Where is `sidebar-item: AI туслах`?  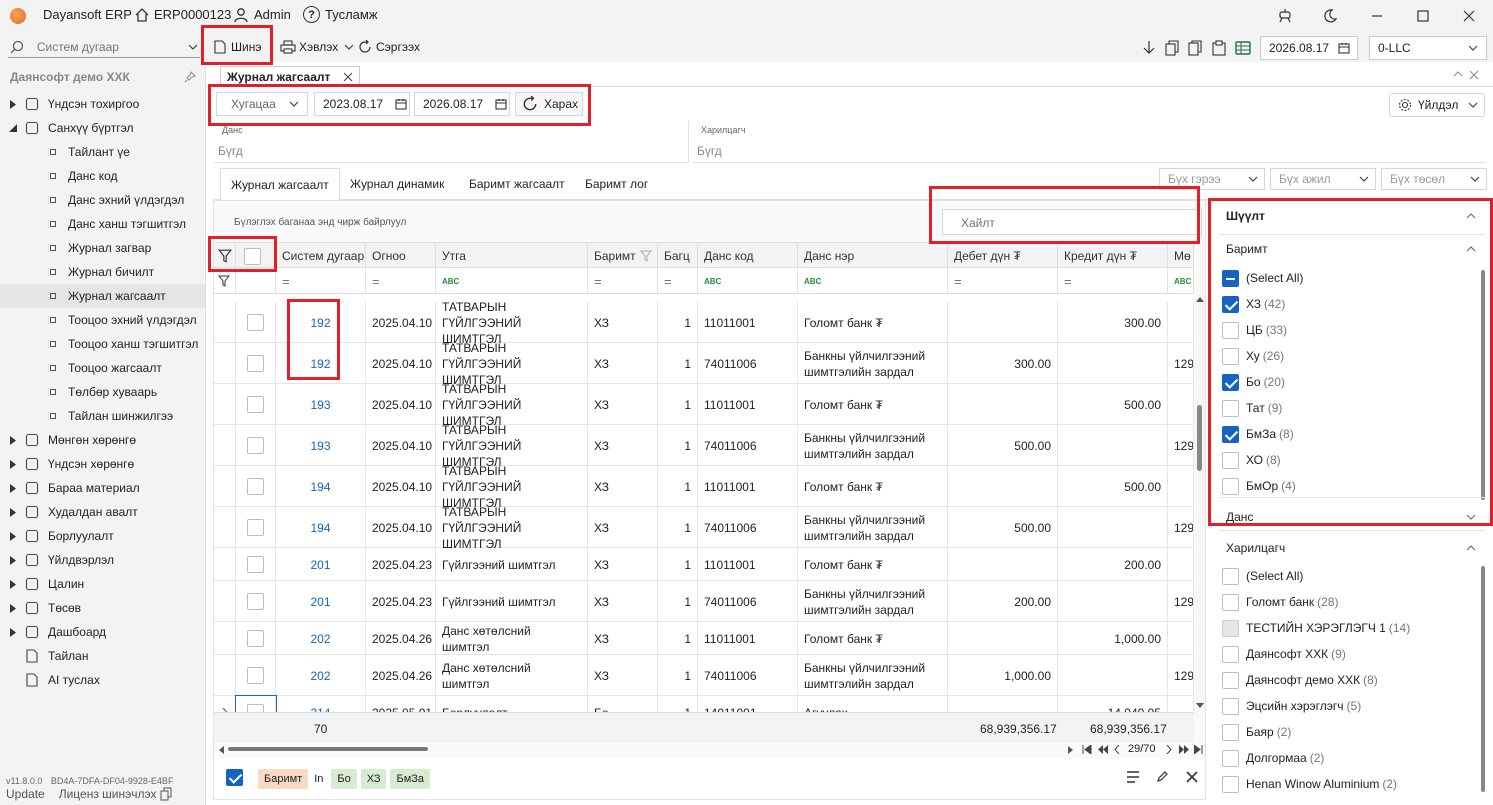
sidebar-item: AI туслах is located at coordinates (102, 680).